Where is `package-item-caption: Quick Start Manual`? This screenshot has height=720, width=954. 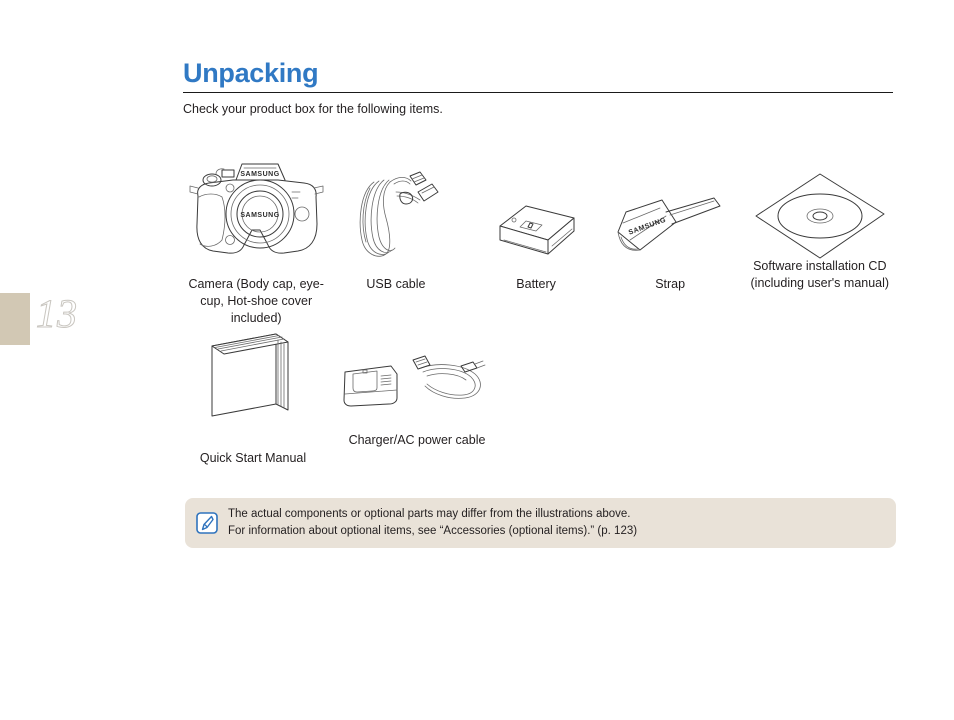
package-item-caption: Quick Start Manual is located at coordinates (253, 458).